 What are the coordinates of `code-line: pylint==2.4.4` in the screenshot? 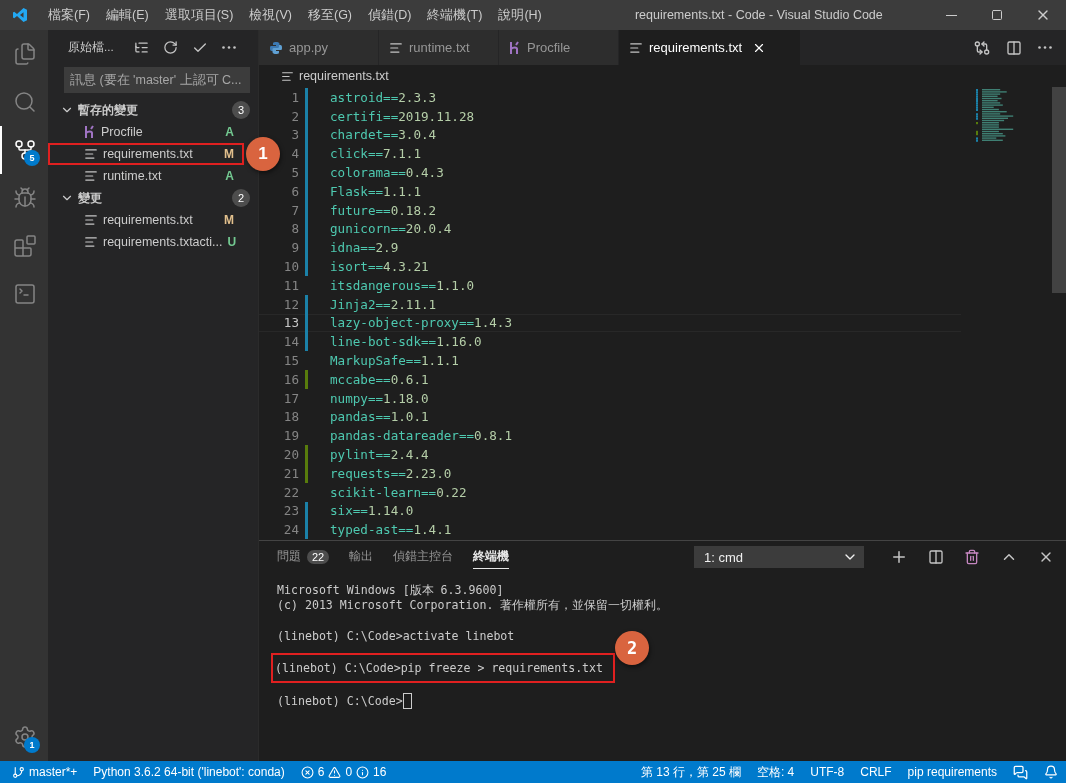 It's located at (379, 455).